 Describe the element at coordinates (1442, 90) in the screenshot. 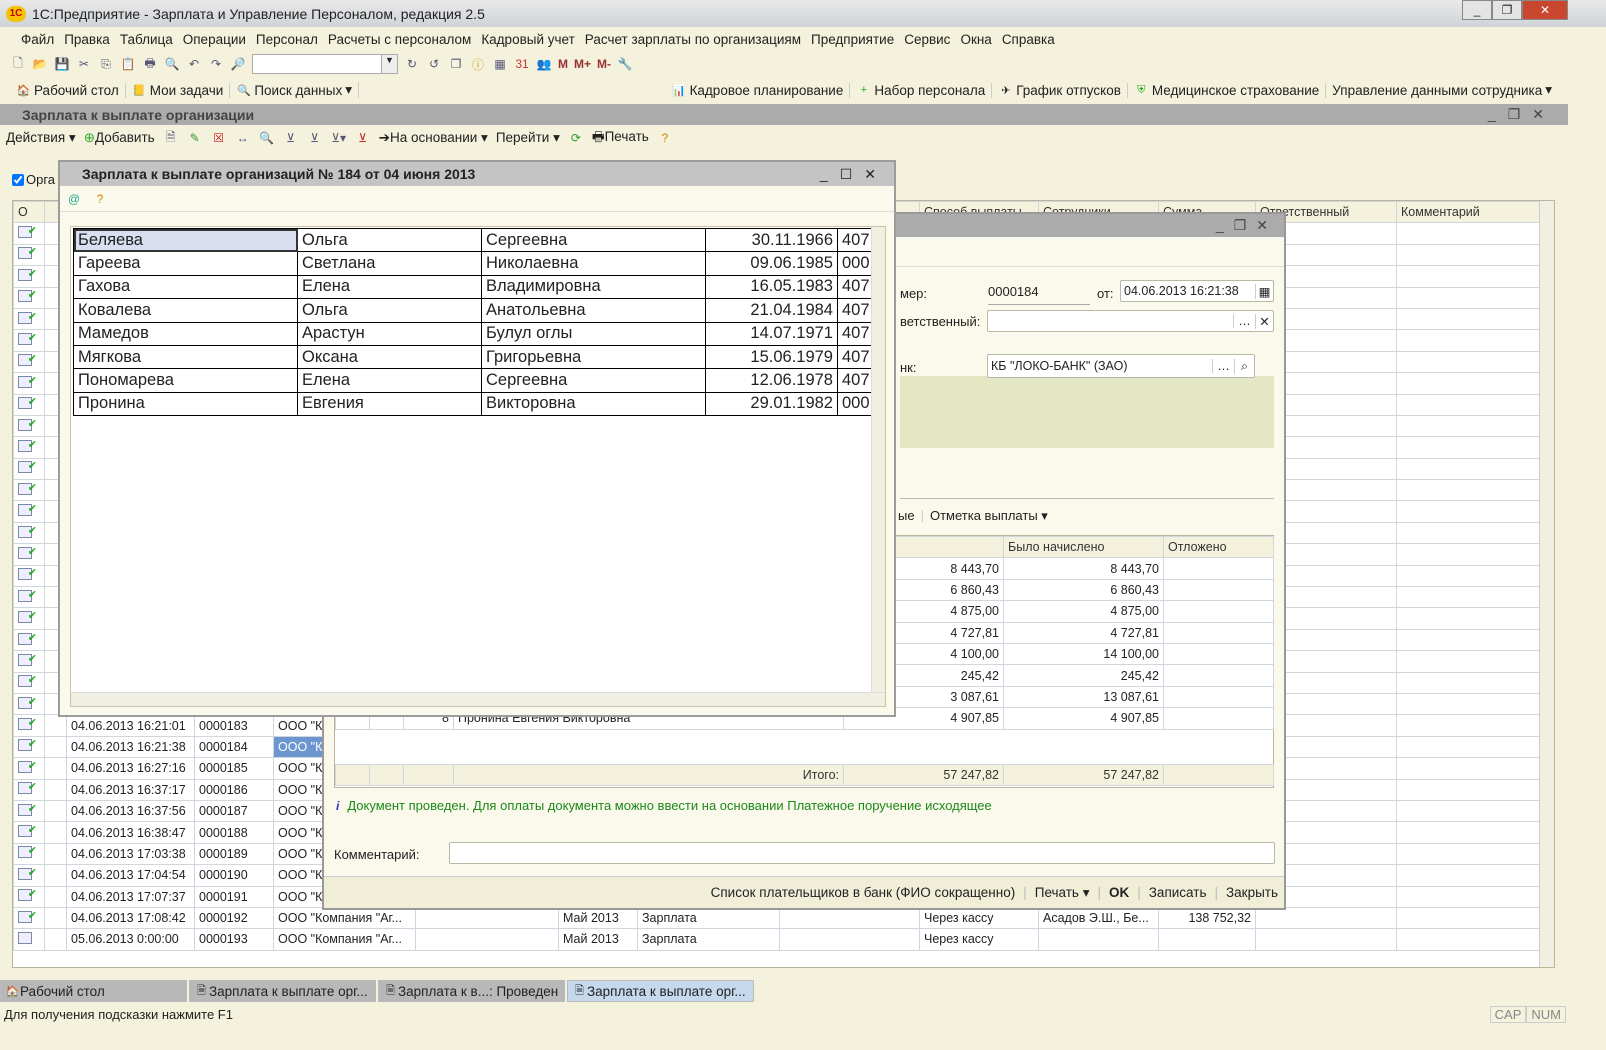

I see `panel-employee-data: Управление данными сотрудника ▾` at that location.